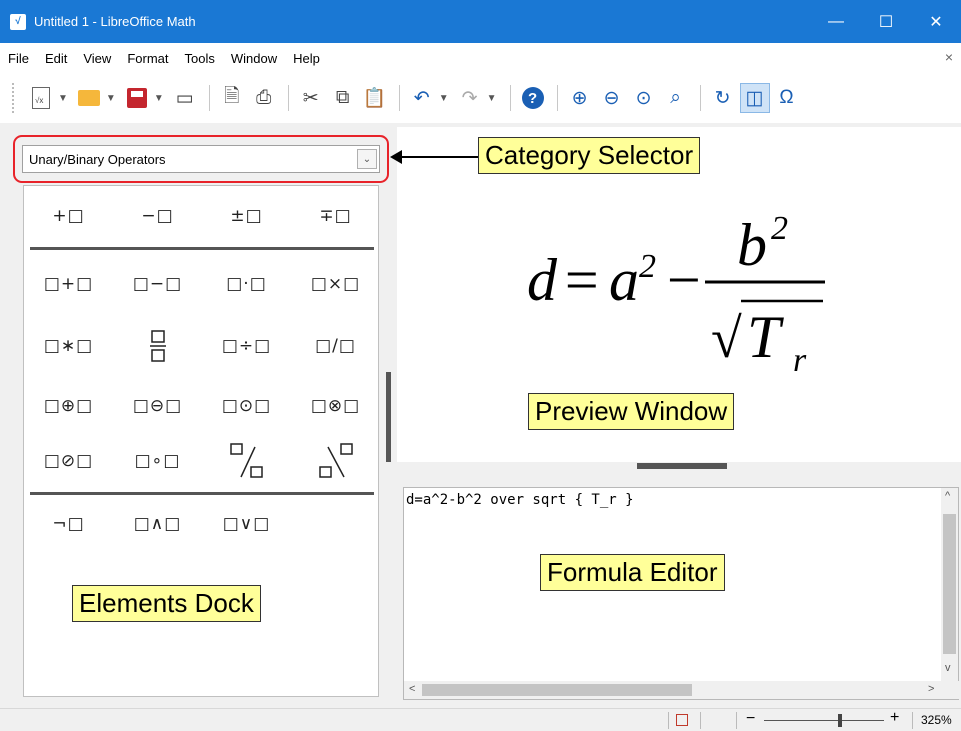 The image size is (961, 731). Describe the element at coordinates (264, 98) in the screenshot. I see `print-icon: ⎙` at that location.